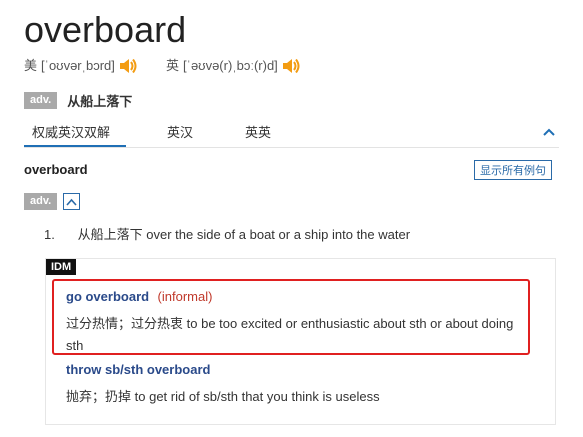 The height and width of the screenshot is (437, 583). I want to click on idiom-def-cn: 抛弃；扔掉, so click(99, 396).